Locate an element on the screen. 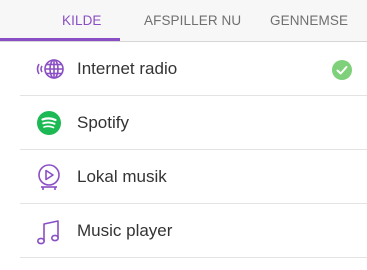  source-label: Internet radio is located at coordinates (127, 68).